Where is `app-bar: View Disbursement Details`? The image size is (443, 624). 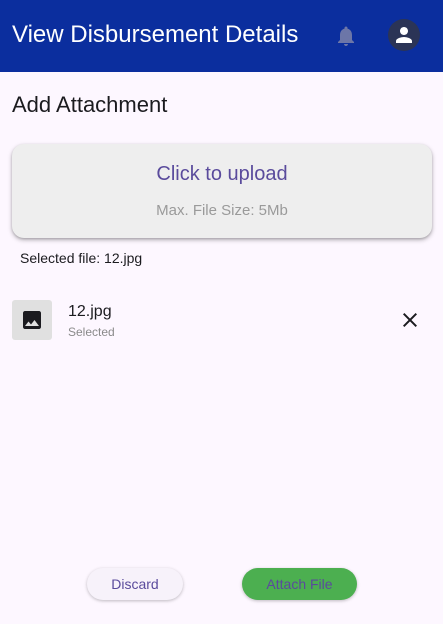 app-bar: View Disbursement Details is located at coordinates (221, 36).